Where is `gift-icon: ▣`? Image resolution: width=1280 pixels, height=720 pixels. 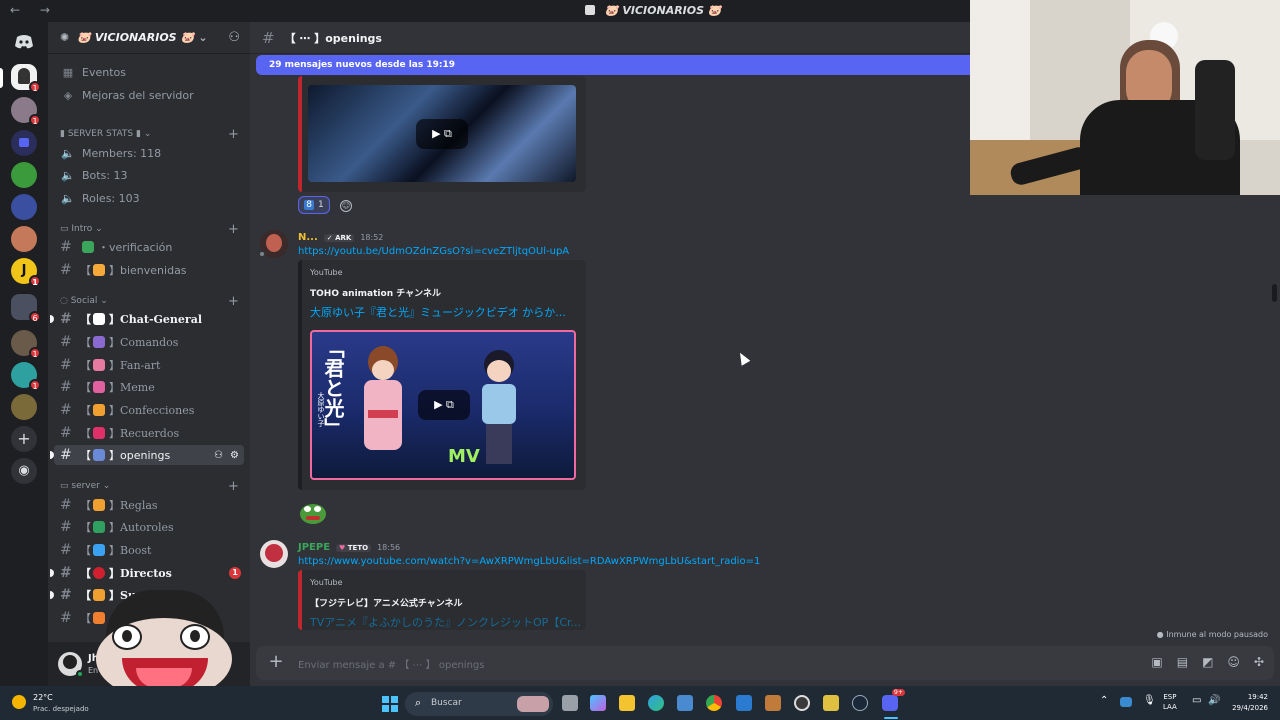 gift-icon: ▣ is located at coordinates (1156, 662).